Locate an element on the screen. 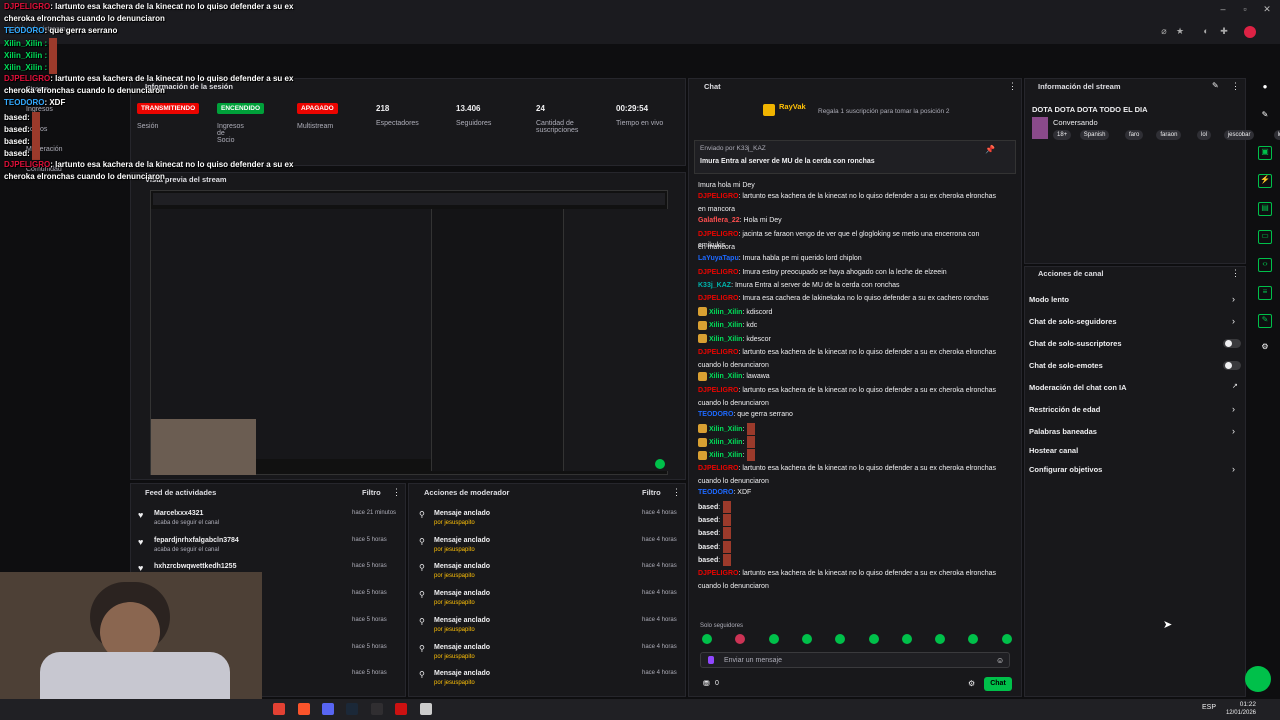  star-icon: ★ is located at coordinates (1180, 32).